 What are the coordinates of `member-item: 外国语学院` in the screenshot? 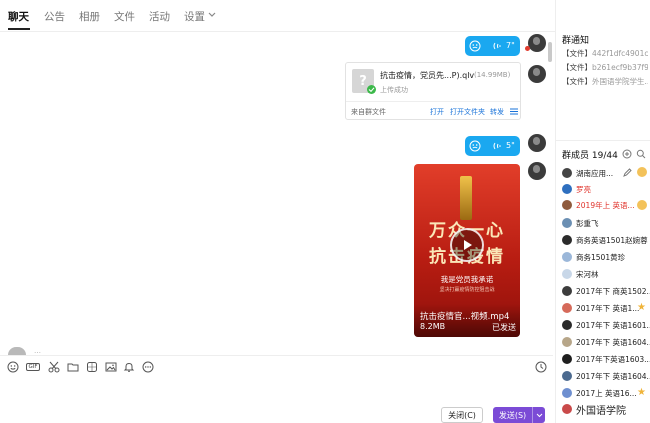 It's located at (606, 409).